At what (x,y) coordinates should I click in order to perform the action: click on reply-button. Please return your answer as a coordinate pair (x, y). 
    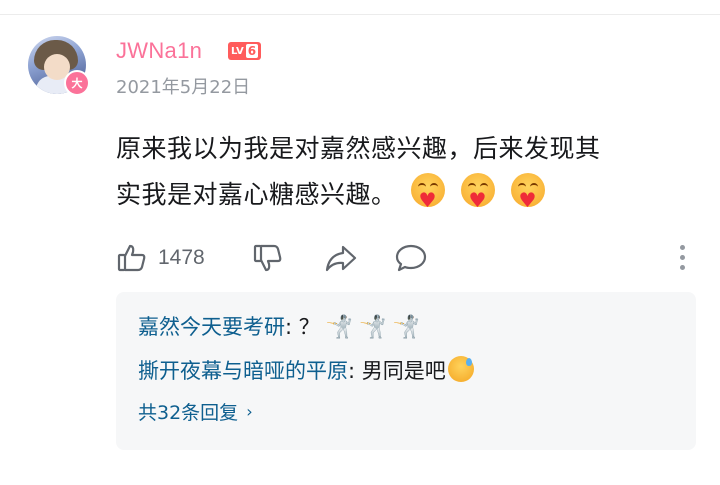
    Looking at the image, I should click on (411, 258).